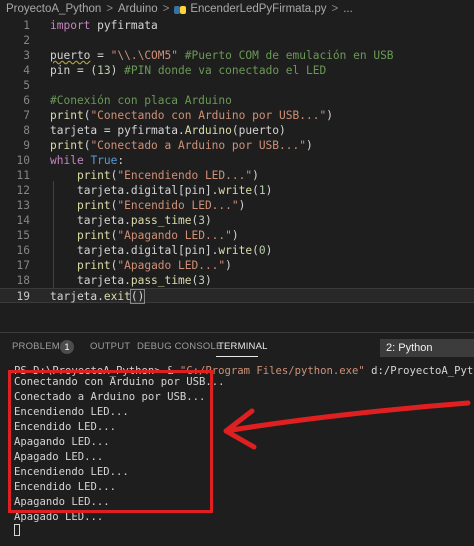  I want to click on code-line: 12 tarjeta.digital[pin].write(1), so click(237, 190).